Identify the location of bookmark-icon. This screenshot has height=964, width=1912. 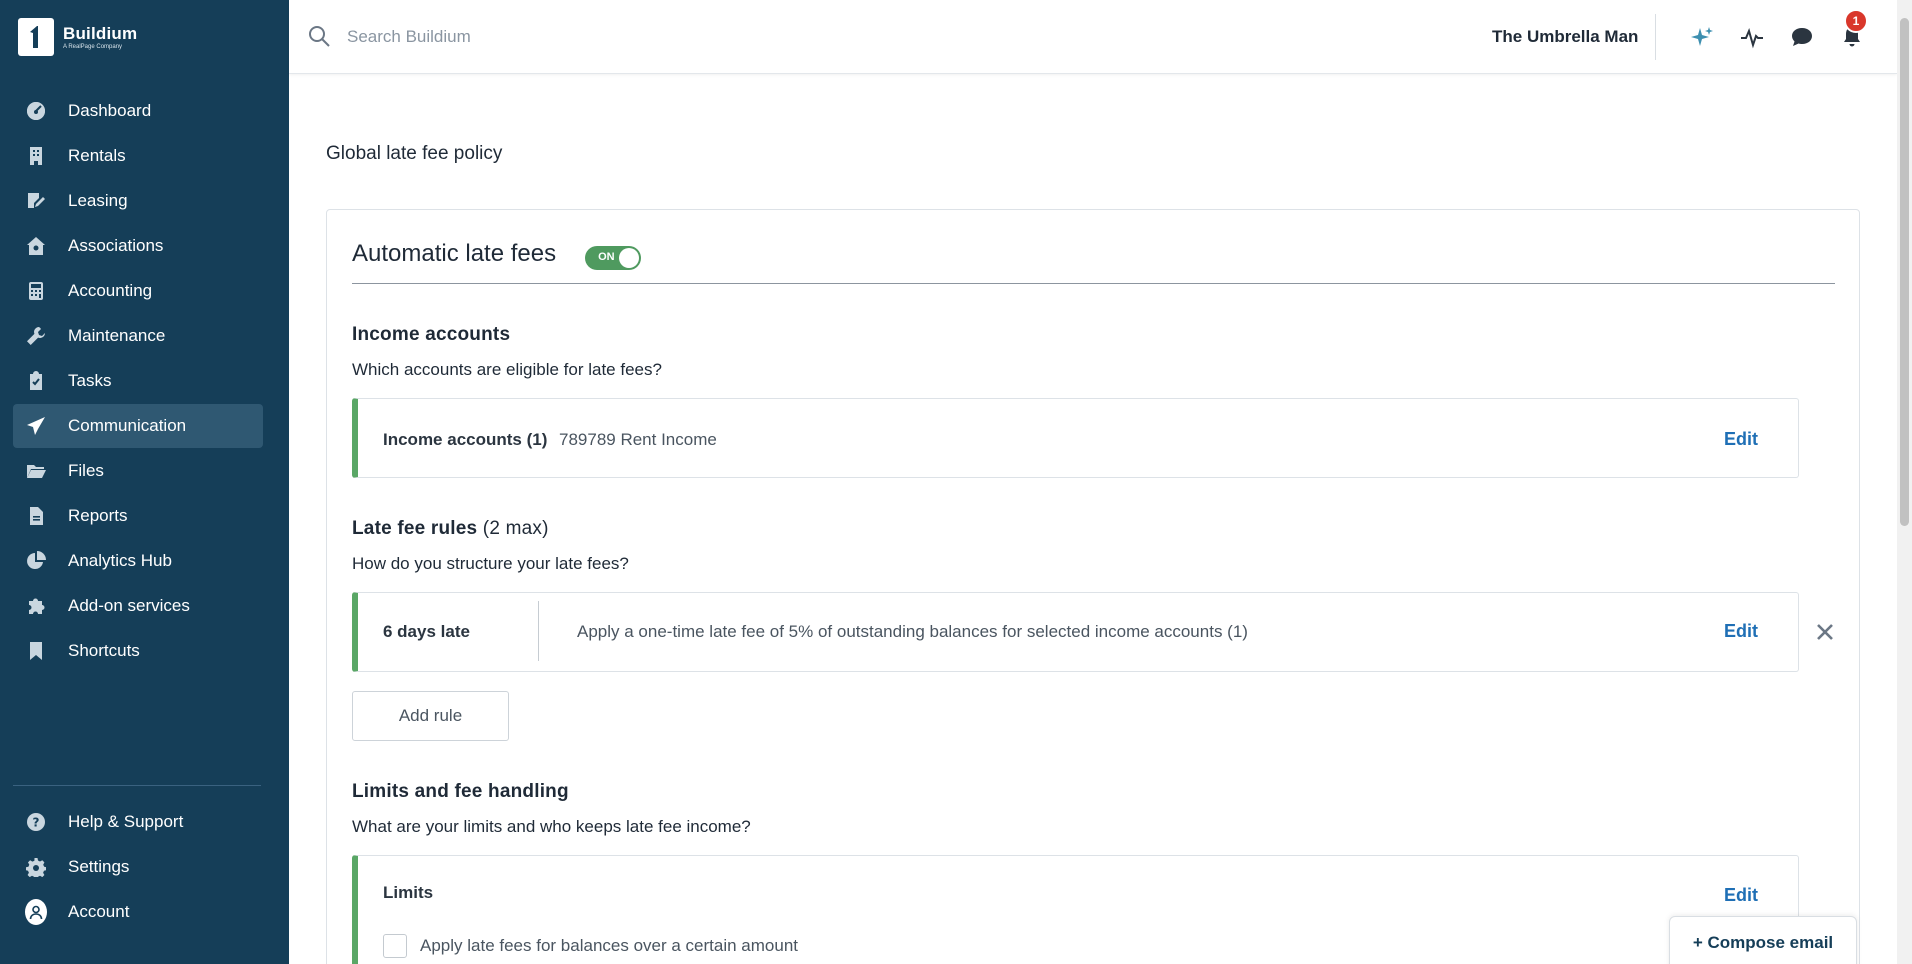
(36, 651).